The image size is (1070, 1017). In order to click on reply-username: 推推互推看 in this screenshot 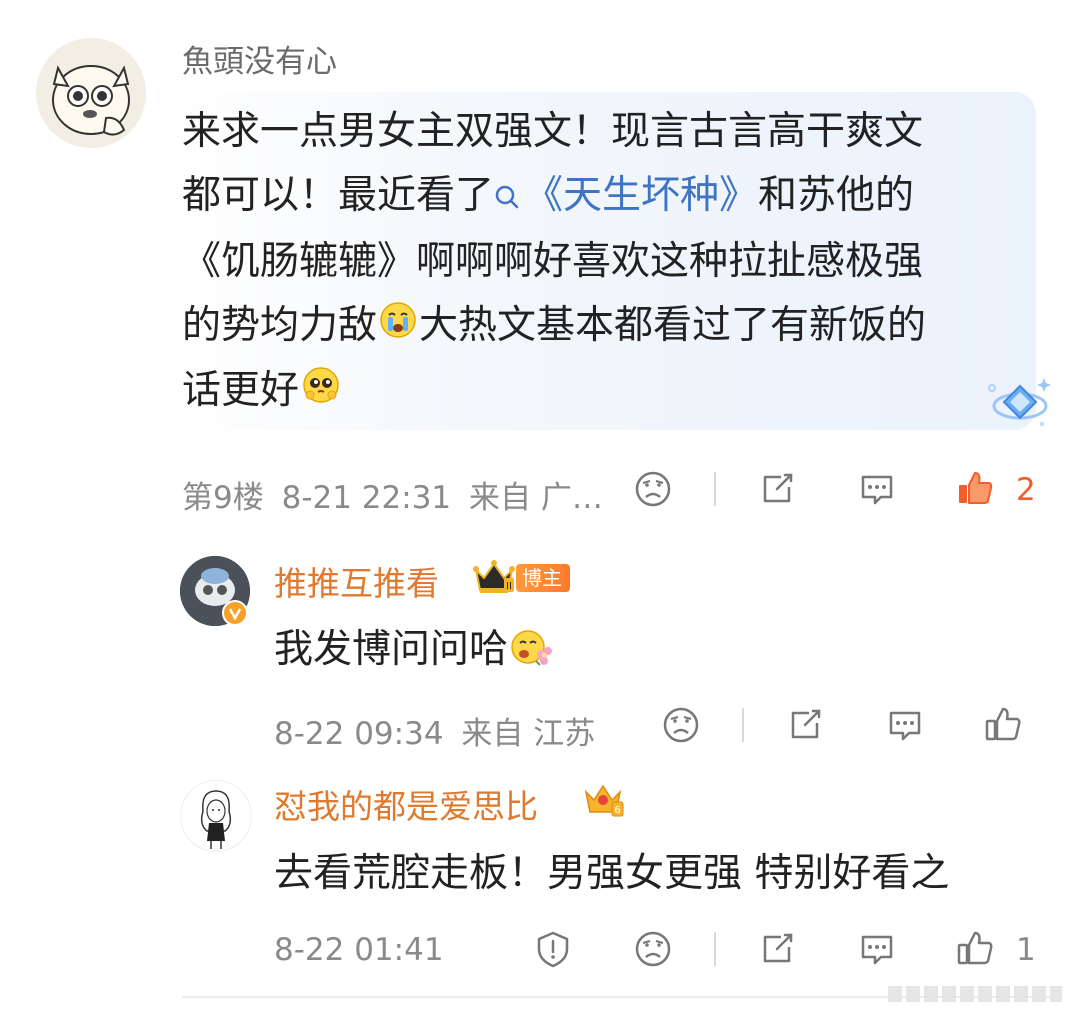, I will do `click(356, 581)`.